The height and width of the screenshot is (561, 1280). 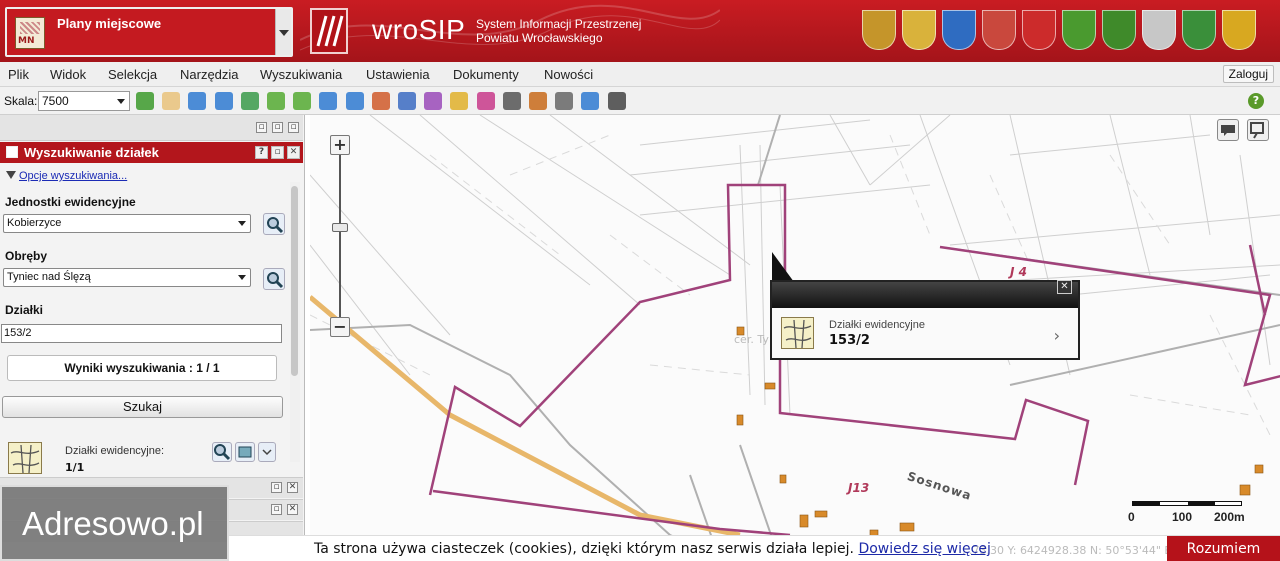 What do you see at coordinates (142, 407) in the screenshot?
I see `search-button: Szukaj` at bounding box center [142, 407].